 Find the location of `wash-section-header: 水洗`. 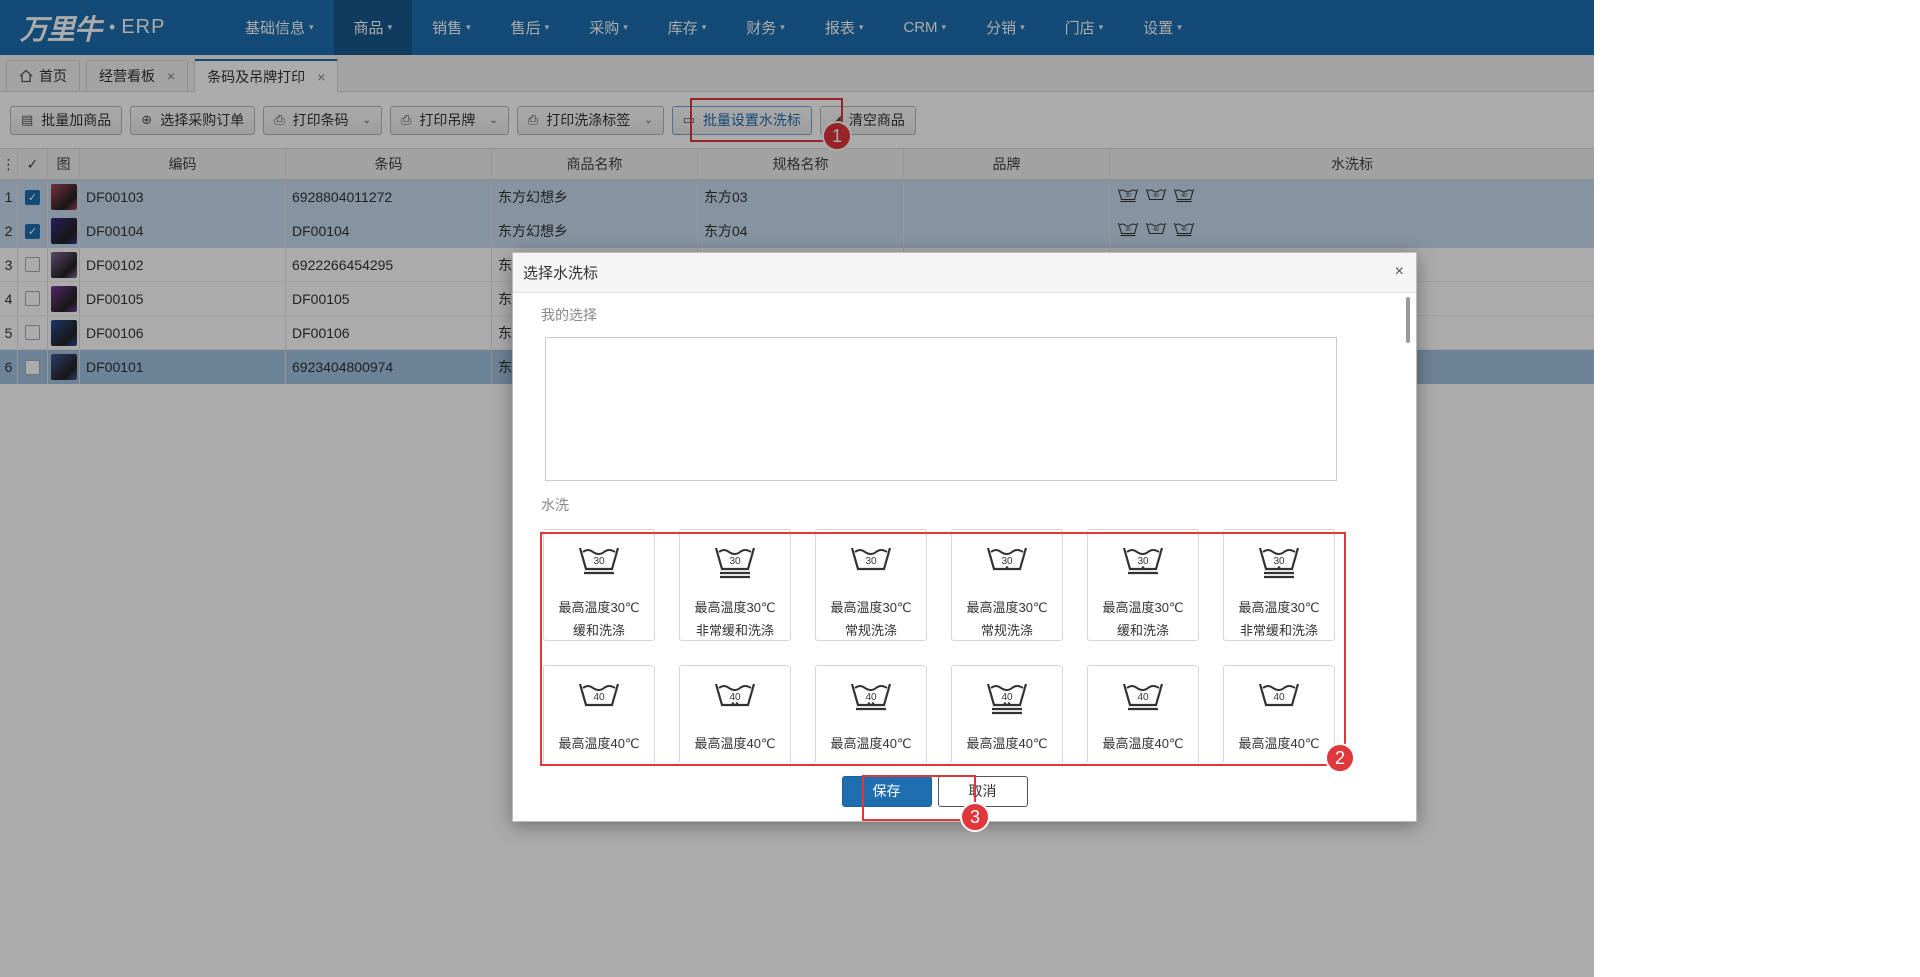

wash-section-header: 水洗 is located at coordinates (972, 505).